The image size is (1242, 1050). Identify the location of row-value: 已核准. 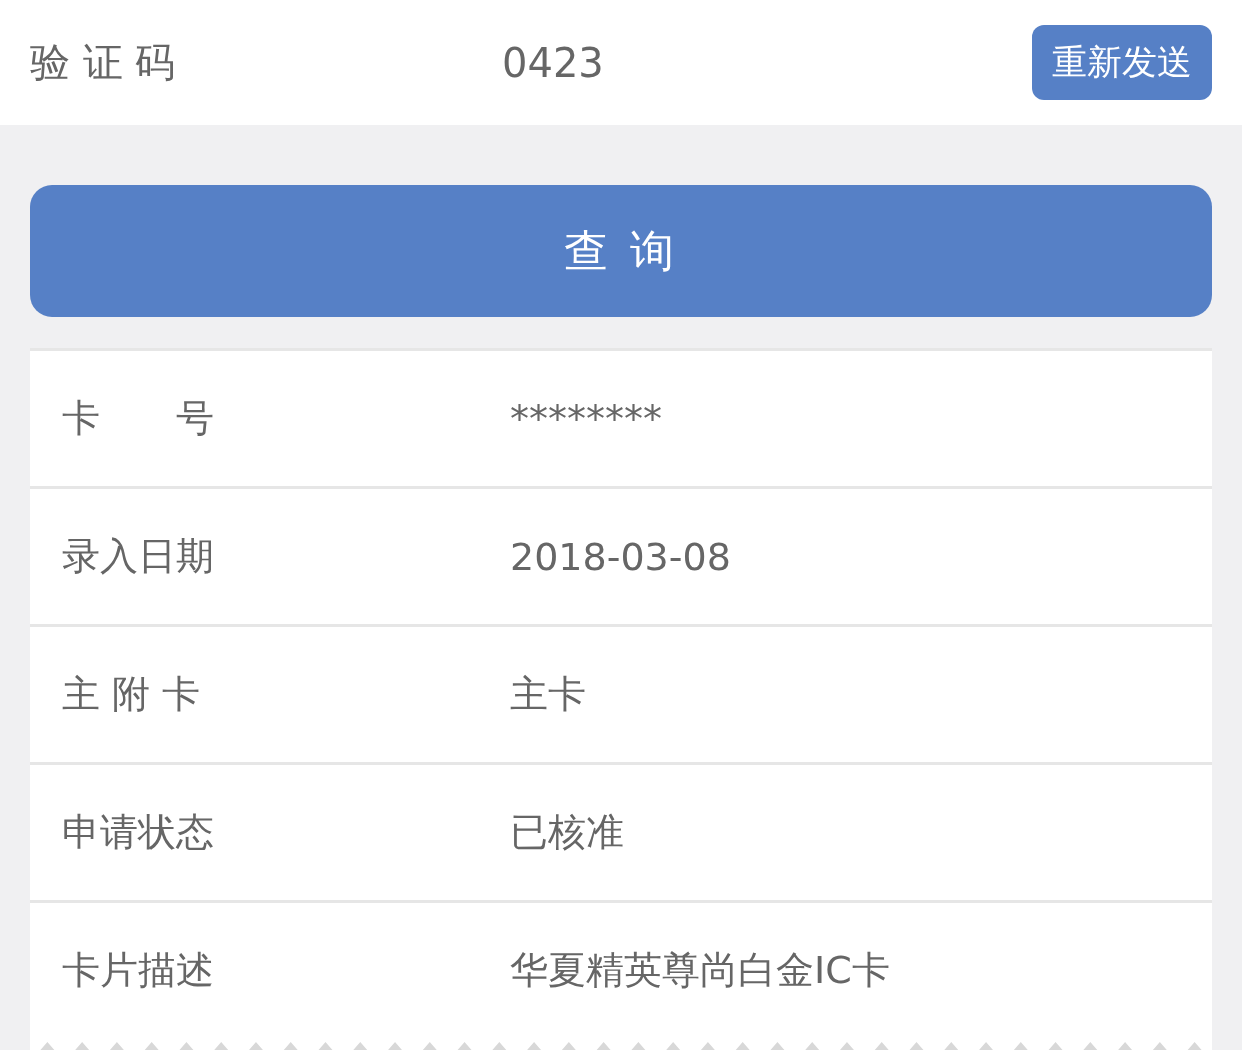
(567, 832).